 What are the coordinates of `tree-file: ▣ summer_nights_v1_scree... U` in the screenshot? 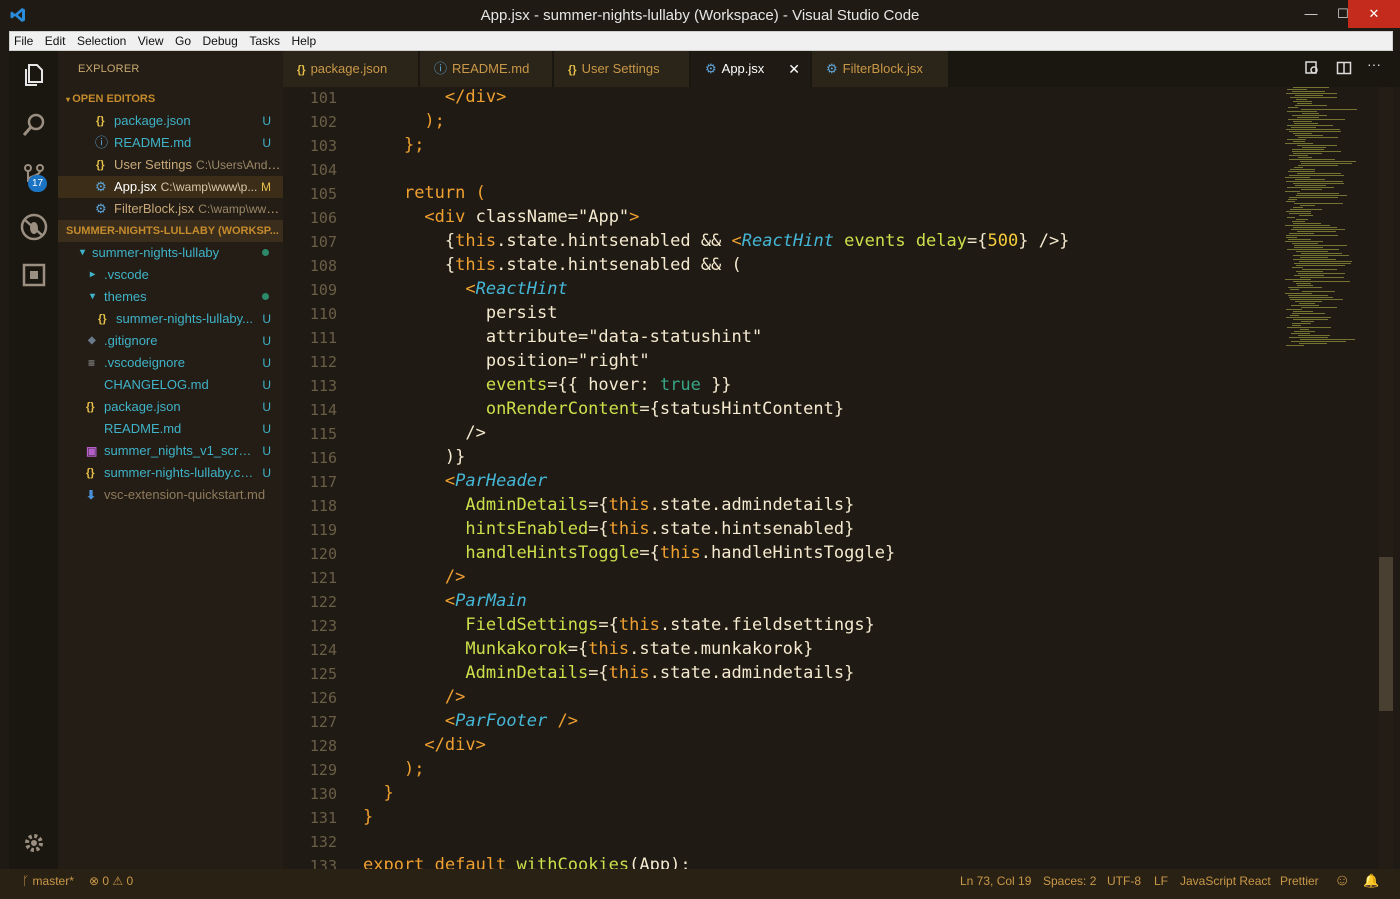 It's located at (170, 451).